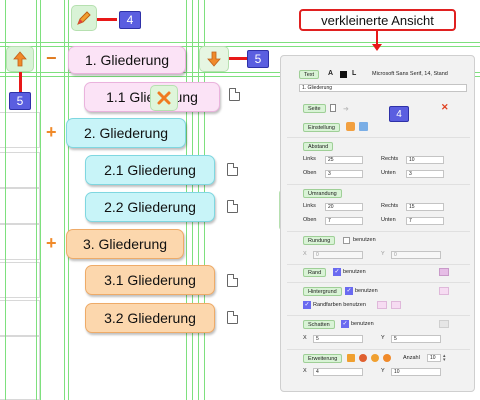 This screenshot has width=480, height=400. Describe the element at coordinates (377, 20) in the screenshot. I see `callout-label: verkleinerte Ansicht` at that location.